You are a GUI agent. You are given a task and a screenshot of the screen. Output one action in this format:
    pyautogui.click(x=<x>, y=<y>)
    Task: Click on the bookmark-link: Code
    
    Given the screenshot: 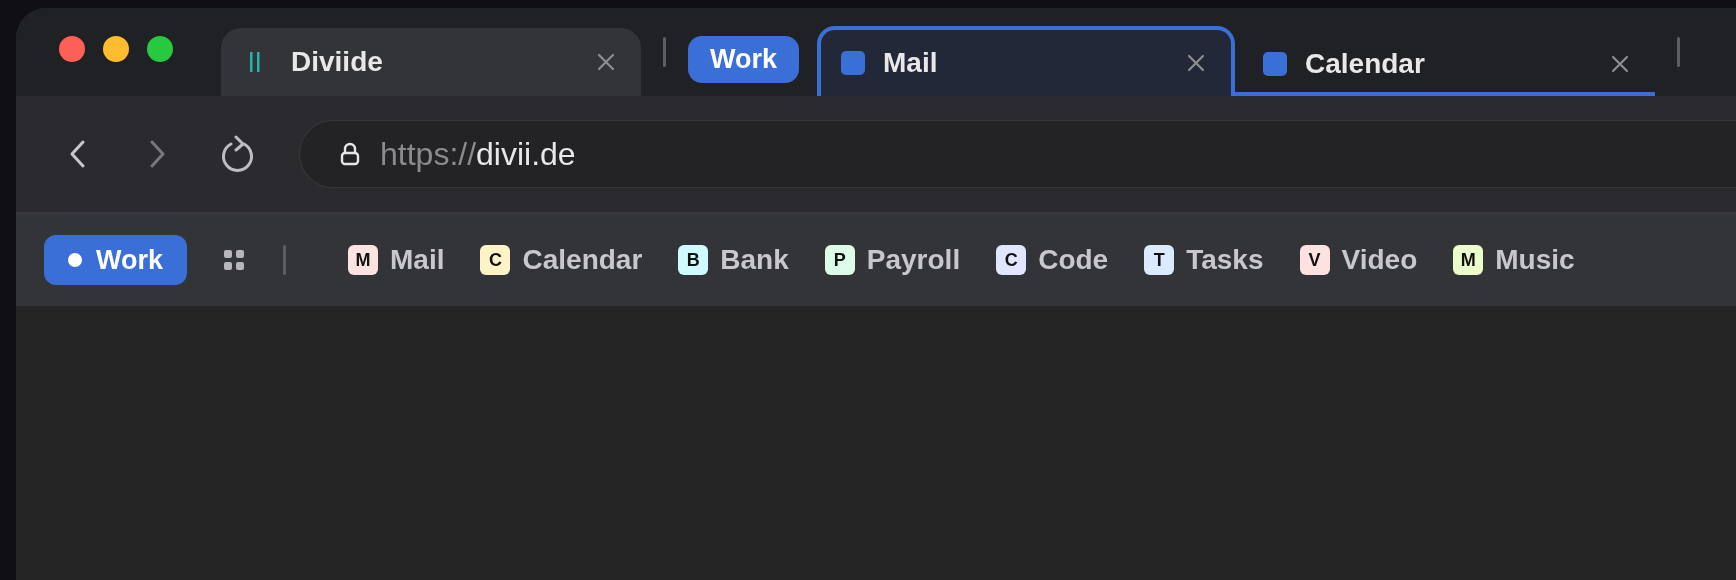 What is the action you would take?
    pyautogui.click(x=1073, y=260)
    